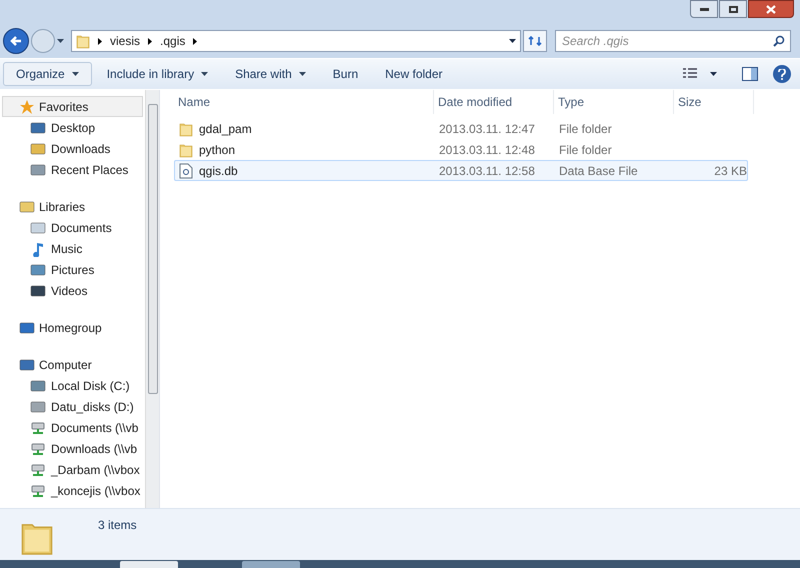 This screenshot has height=568, width=800. I want to click on toolbar-button: Share with, so click(270, 74).